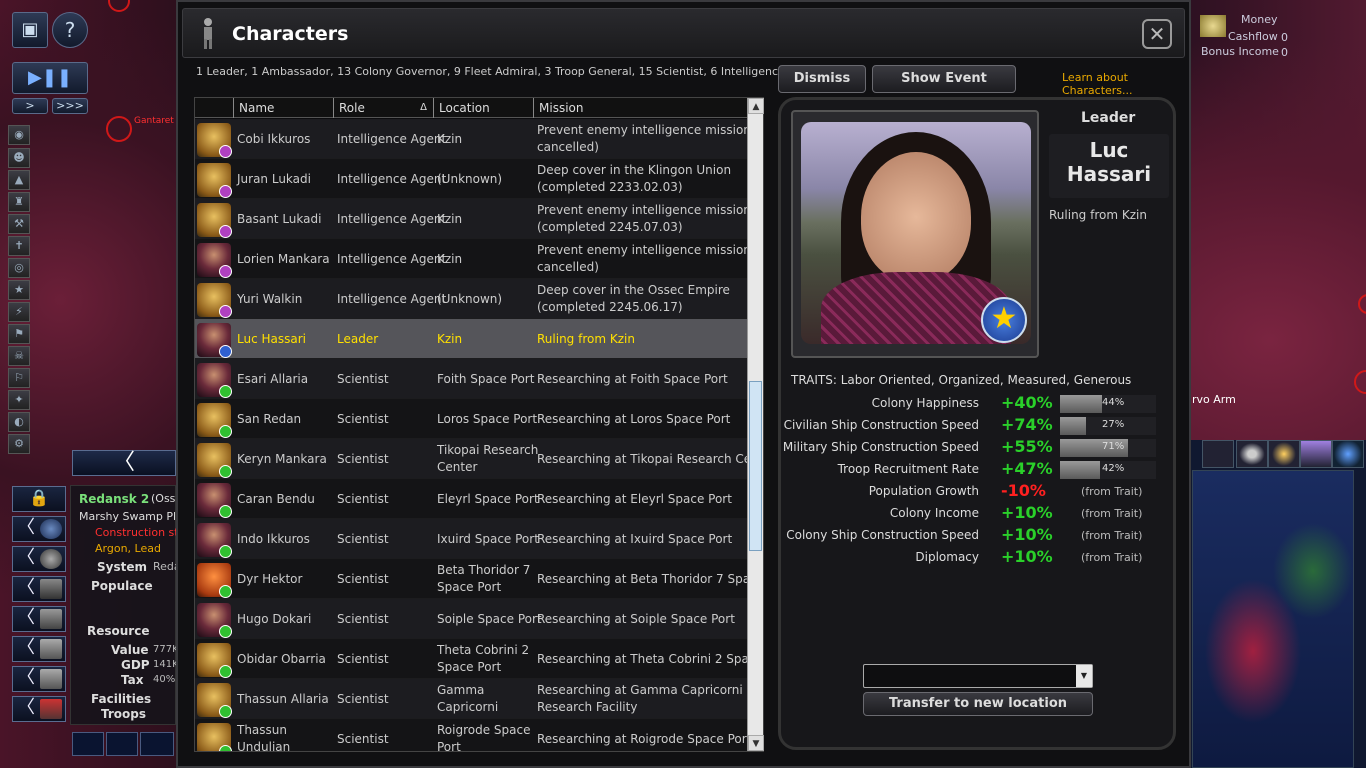 The height and width of the screenshot is (768, 1366). I want to click on portrait-image: ★, so click(916, 233).